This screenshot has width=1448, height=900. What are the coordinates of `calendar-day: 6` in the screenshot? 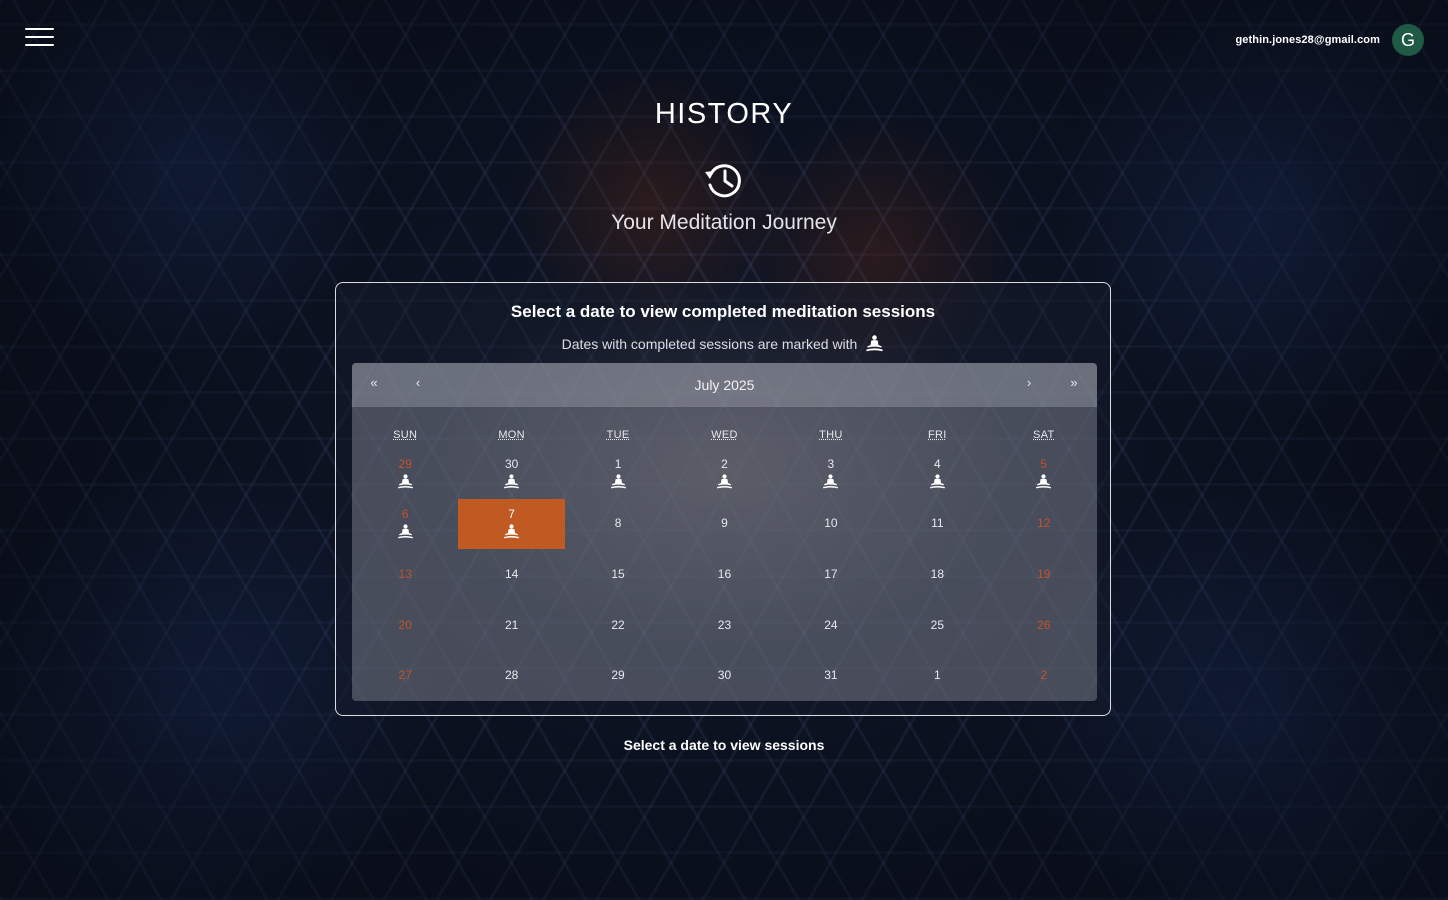 It's located at (405, 524).